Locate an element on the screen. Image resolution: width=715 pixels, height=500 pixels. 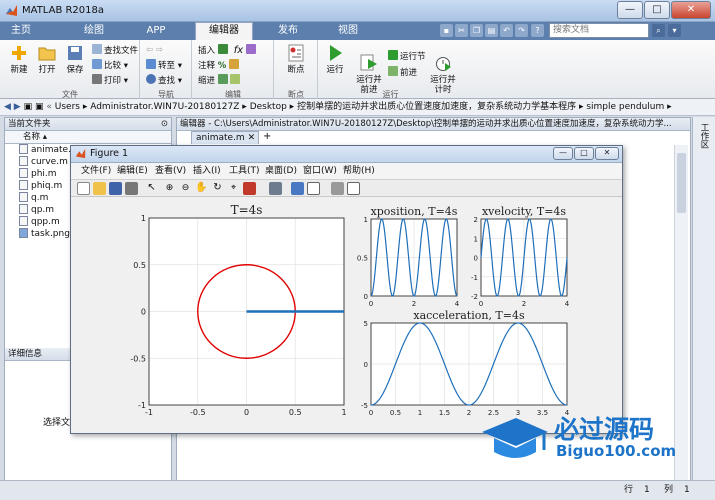
x-tick-label: 0.5 is located at coordinates (395, 413).